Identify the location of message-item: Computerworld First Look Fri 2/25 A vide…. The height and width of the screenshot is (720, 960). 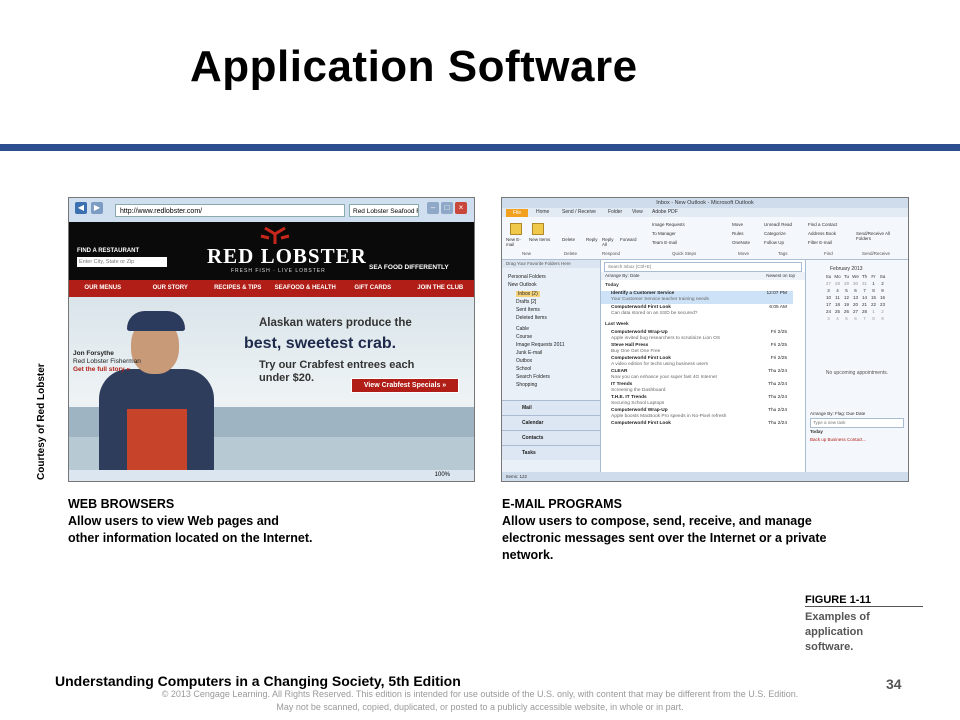
(697, 362).